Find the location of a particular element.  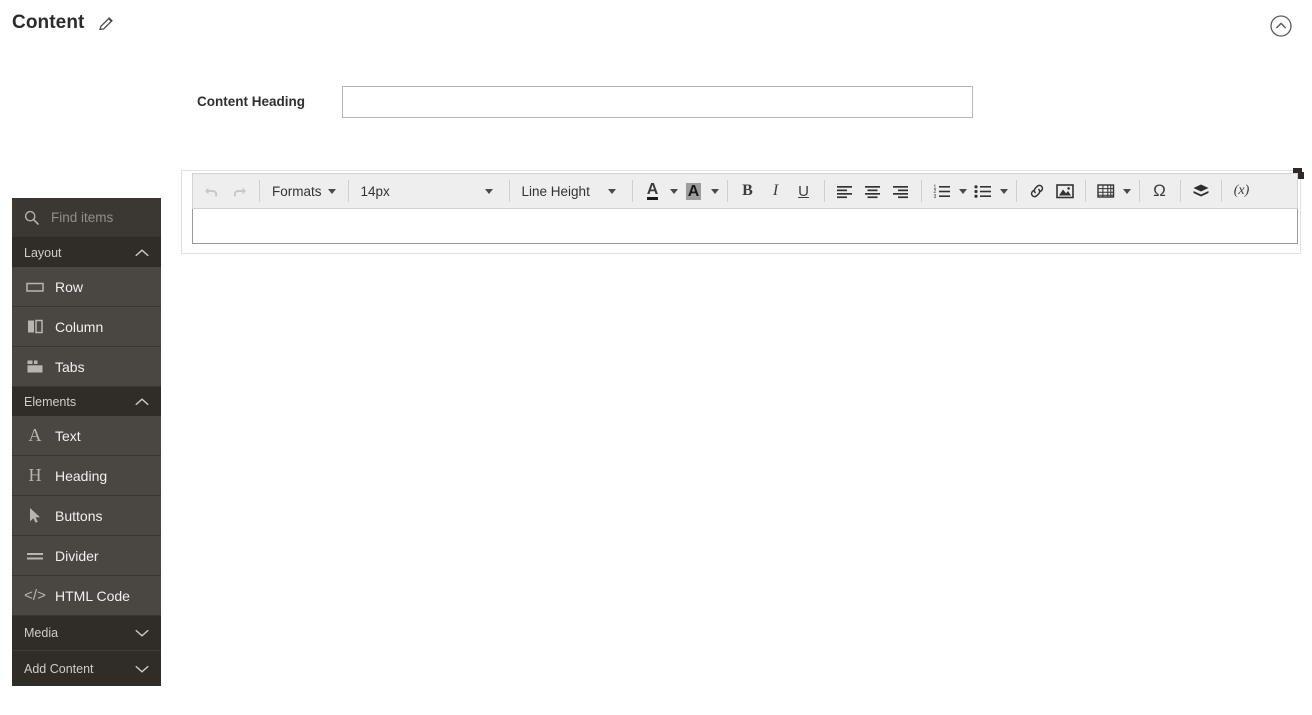

pencil-icon is located at coordinates (106, 24).